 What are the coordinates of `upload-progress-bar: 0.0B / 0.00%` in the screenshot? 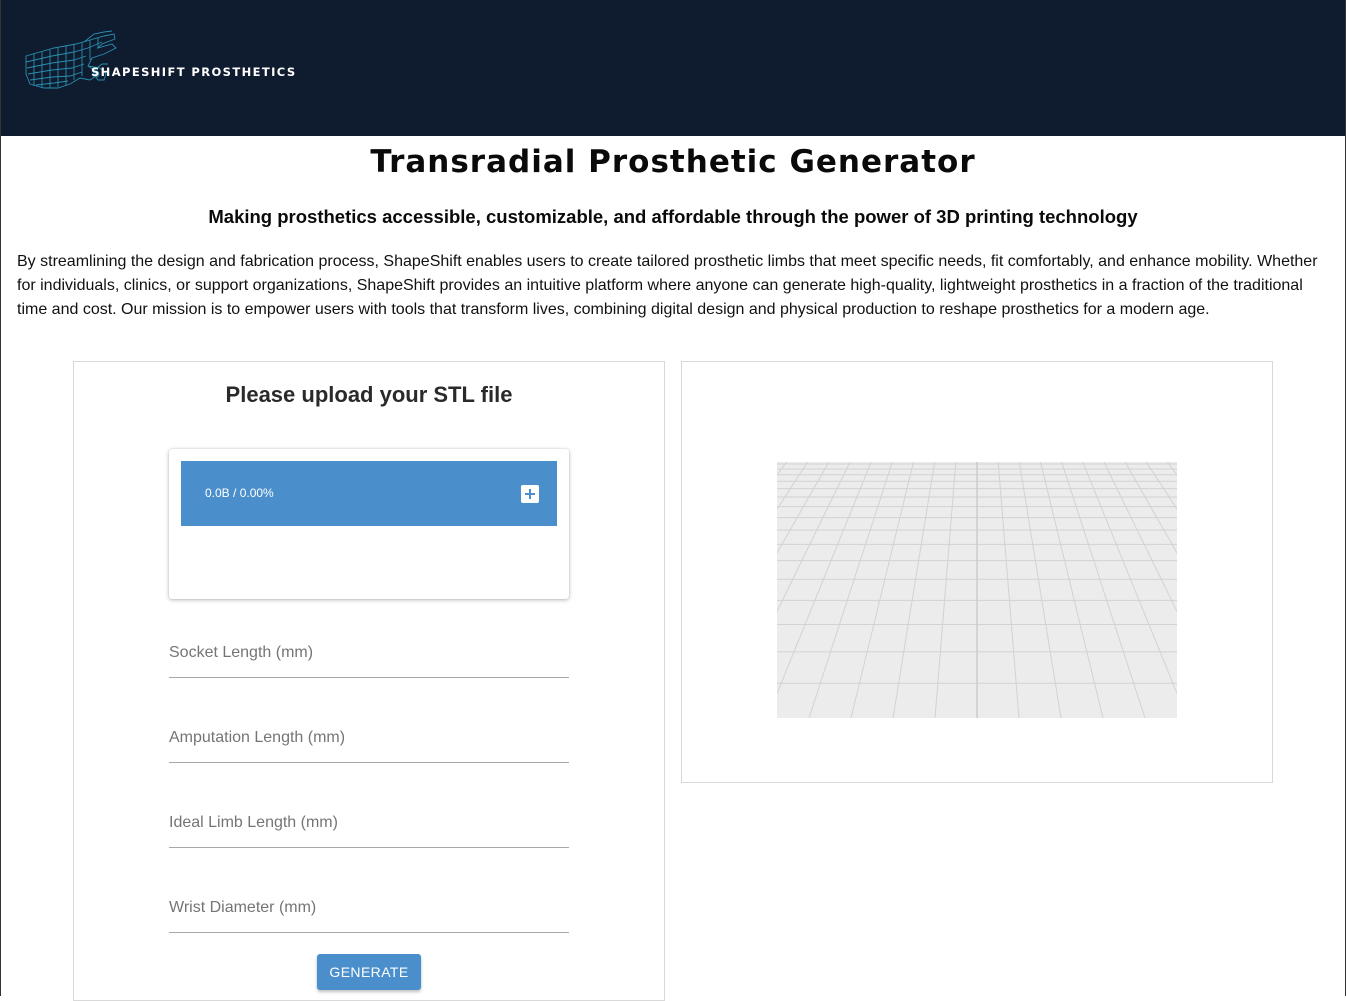 It's located at (369, 493).